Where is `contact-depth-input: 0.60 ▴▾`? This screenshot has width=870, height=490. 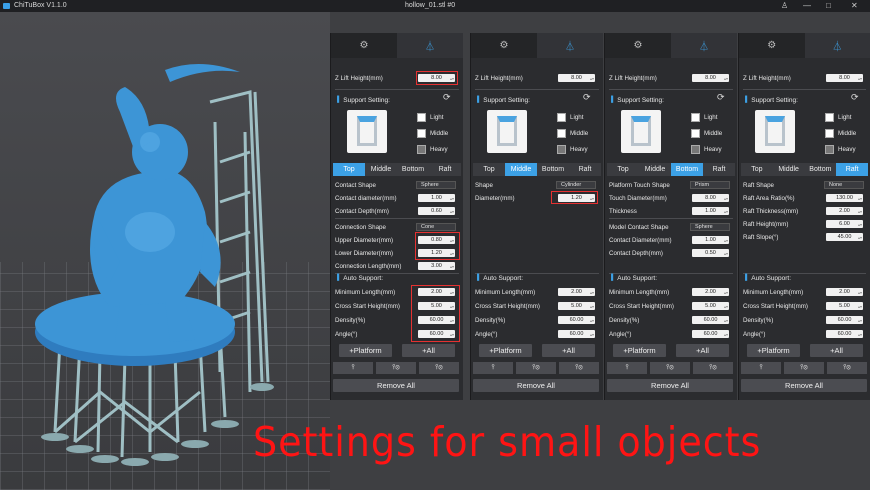
contact-depth-input: 0.60 ▴▾ is located at coordinates (436, 211).